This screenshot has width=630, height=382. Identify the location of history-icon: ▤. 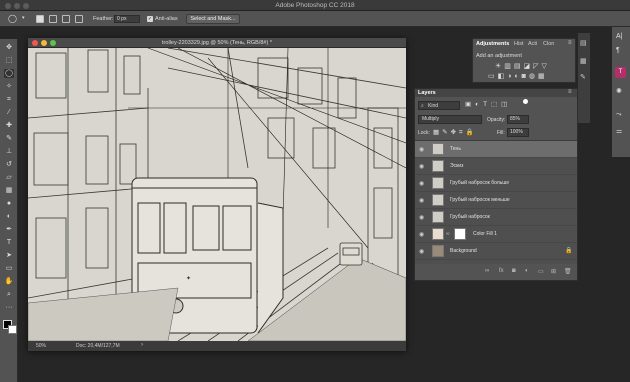
(583, 43).